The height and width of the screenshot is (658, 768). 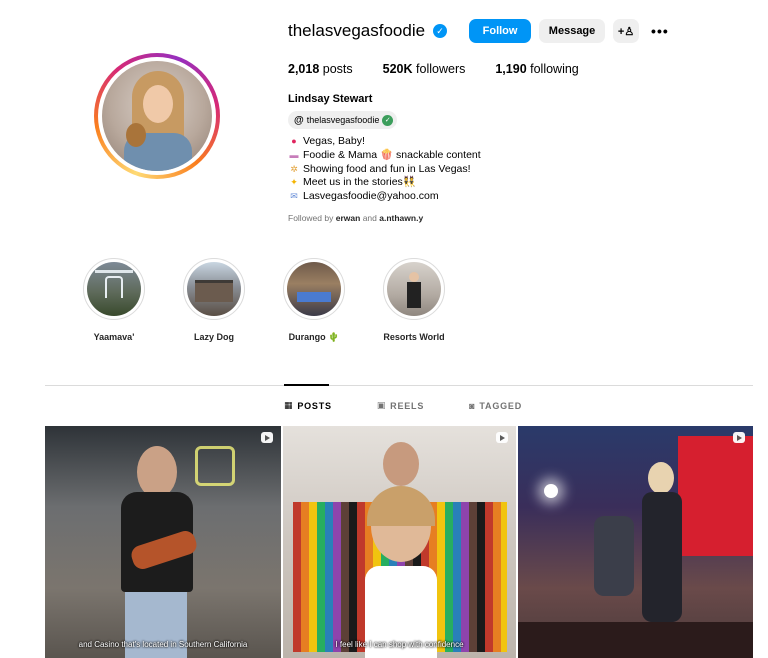 I want to click on message-button: Message, so click(x=572, y=31).